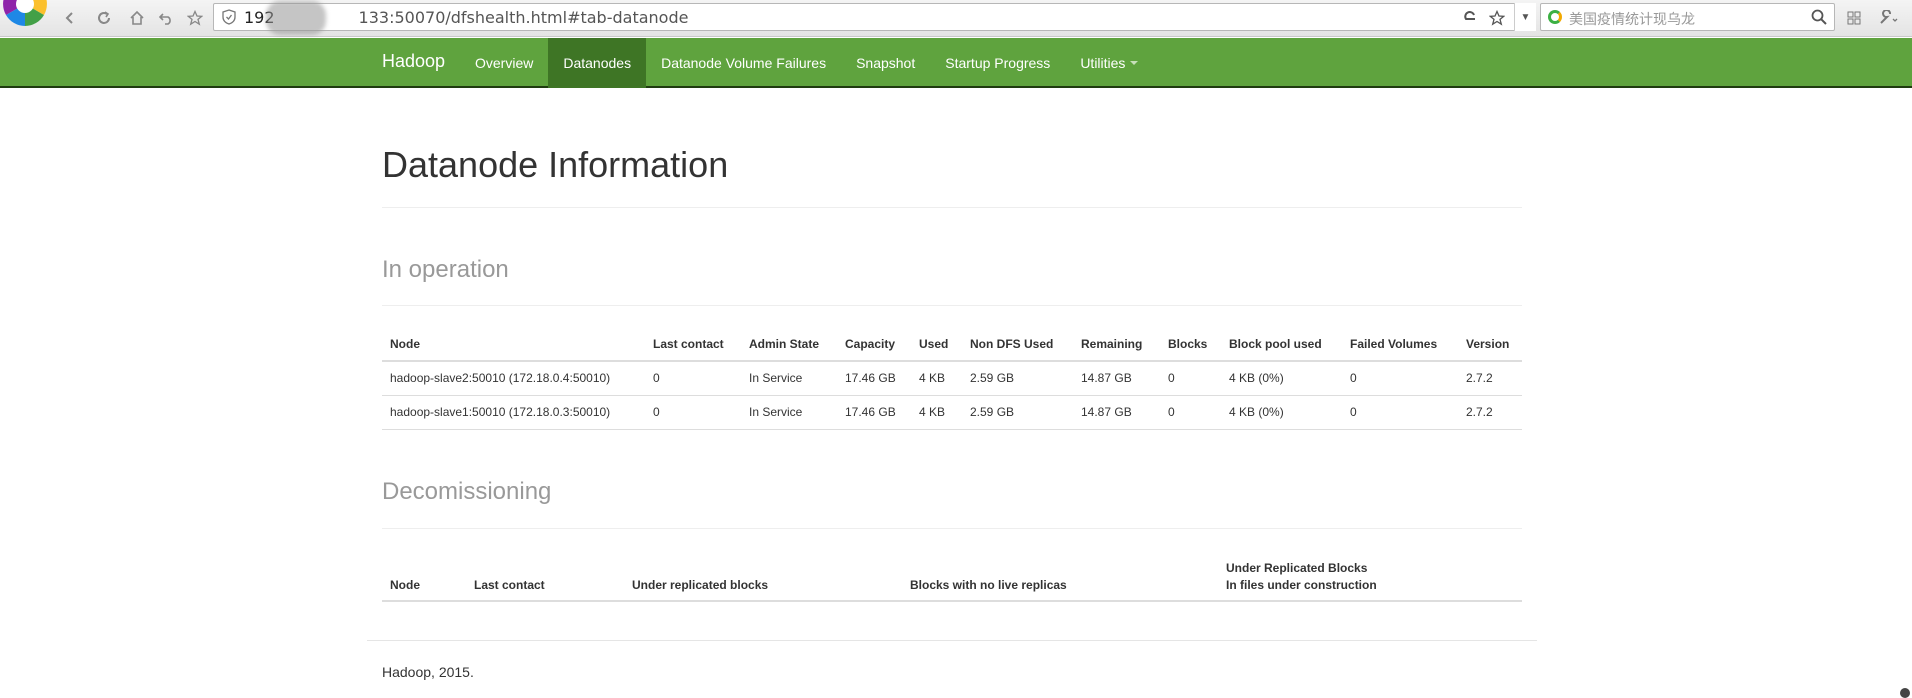 The width and height of the screenshot is (1912, 698). What do you see at coordinates (1525, 17) in the screenshot?
I see `url-dropdown-icon: ▼` at bounding box center [1525, 17].